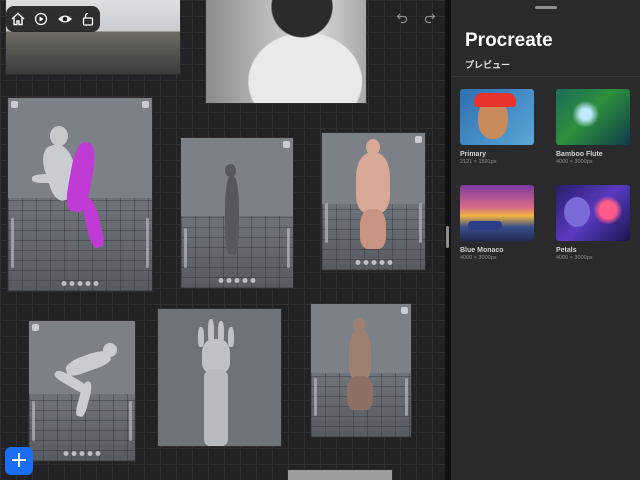 The height and width of the screenshot is (480, 640). Describe the element at coordinates (546, 7) in the screenshot. I see `panel-grabber` at that location.